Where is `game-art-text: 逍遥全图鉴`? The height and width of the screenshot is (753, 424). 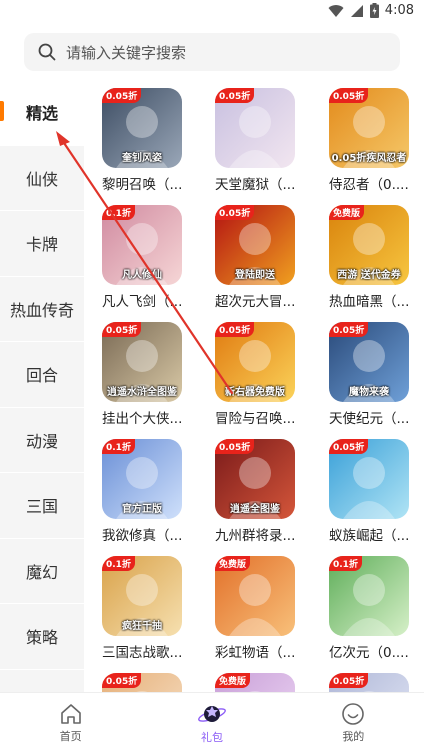
game-art-text: 逍遥全图鉴 is located at coordinates (255, 509).